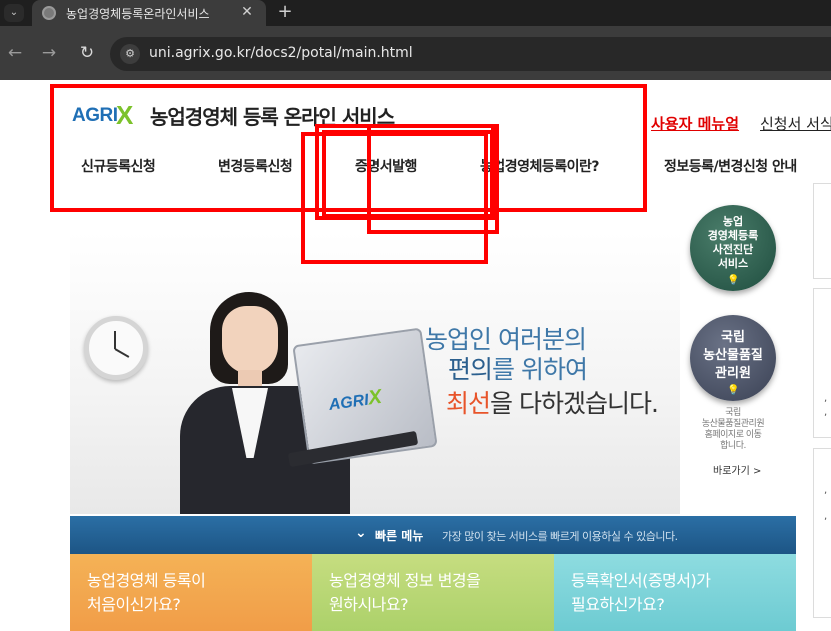 The image size is (831, 631). I want to click on quick-card-info-change: 농업경영체 정보 변경을 원하시나요?, so click(433, 592).